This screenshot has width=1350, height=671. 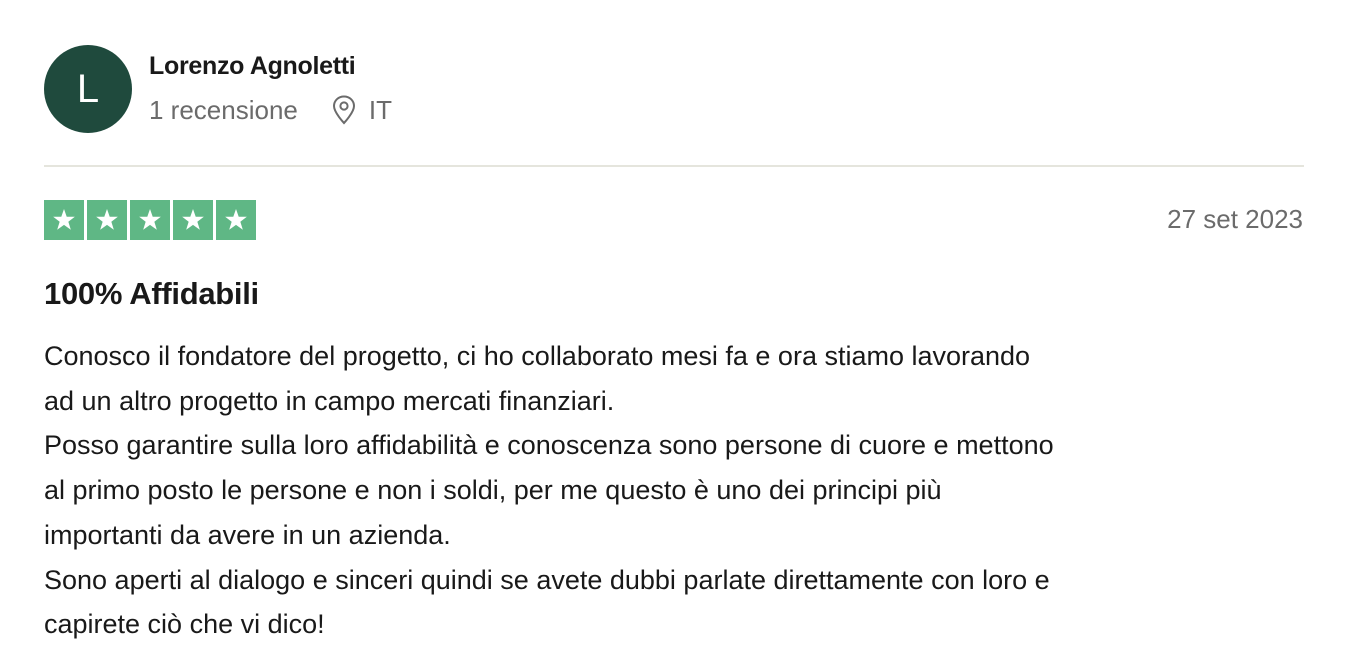 I want to click on location-pin-icon, so click(x=344, y=110).